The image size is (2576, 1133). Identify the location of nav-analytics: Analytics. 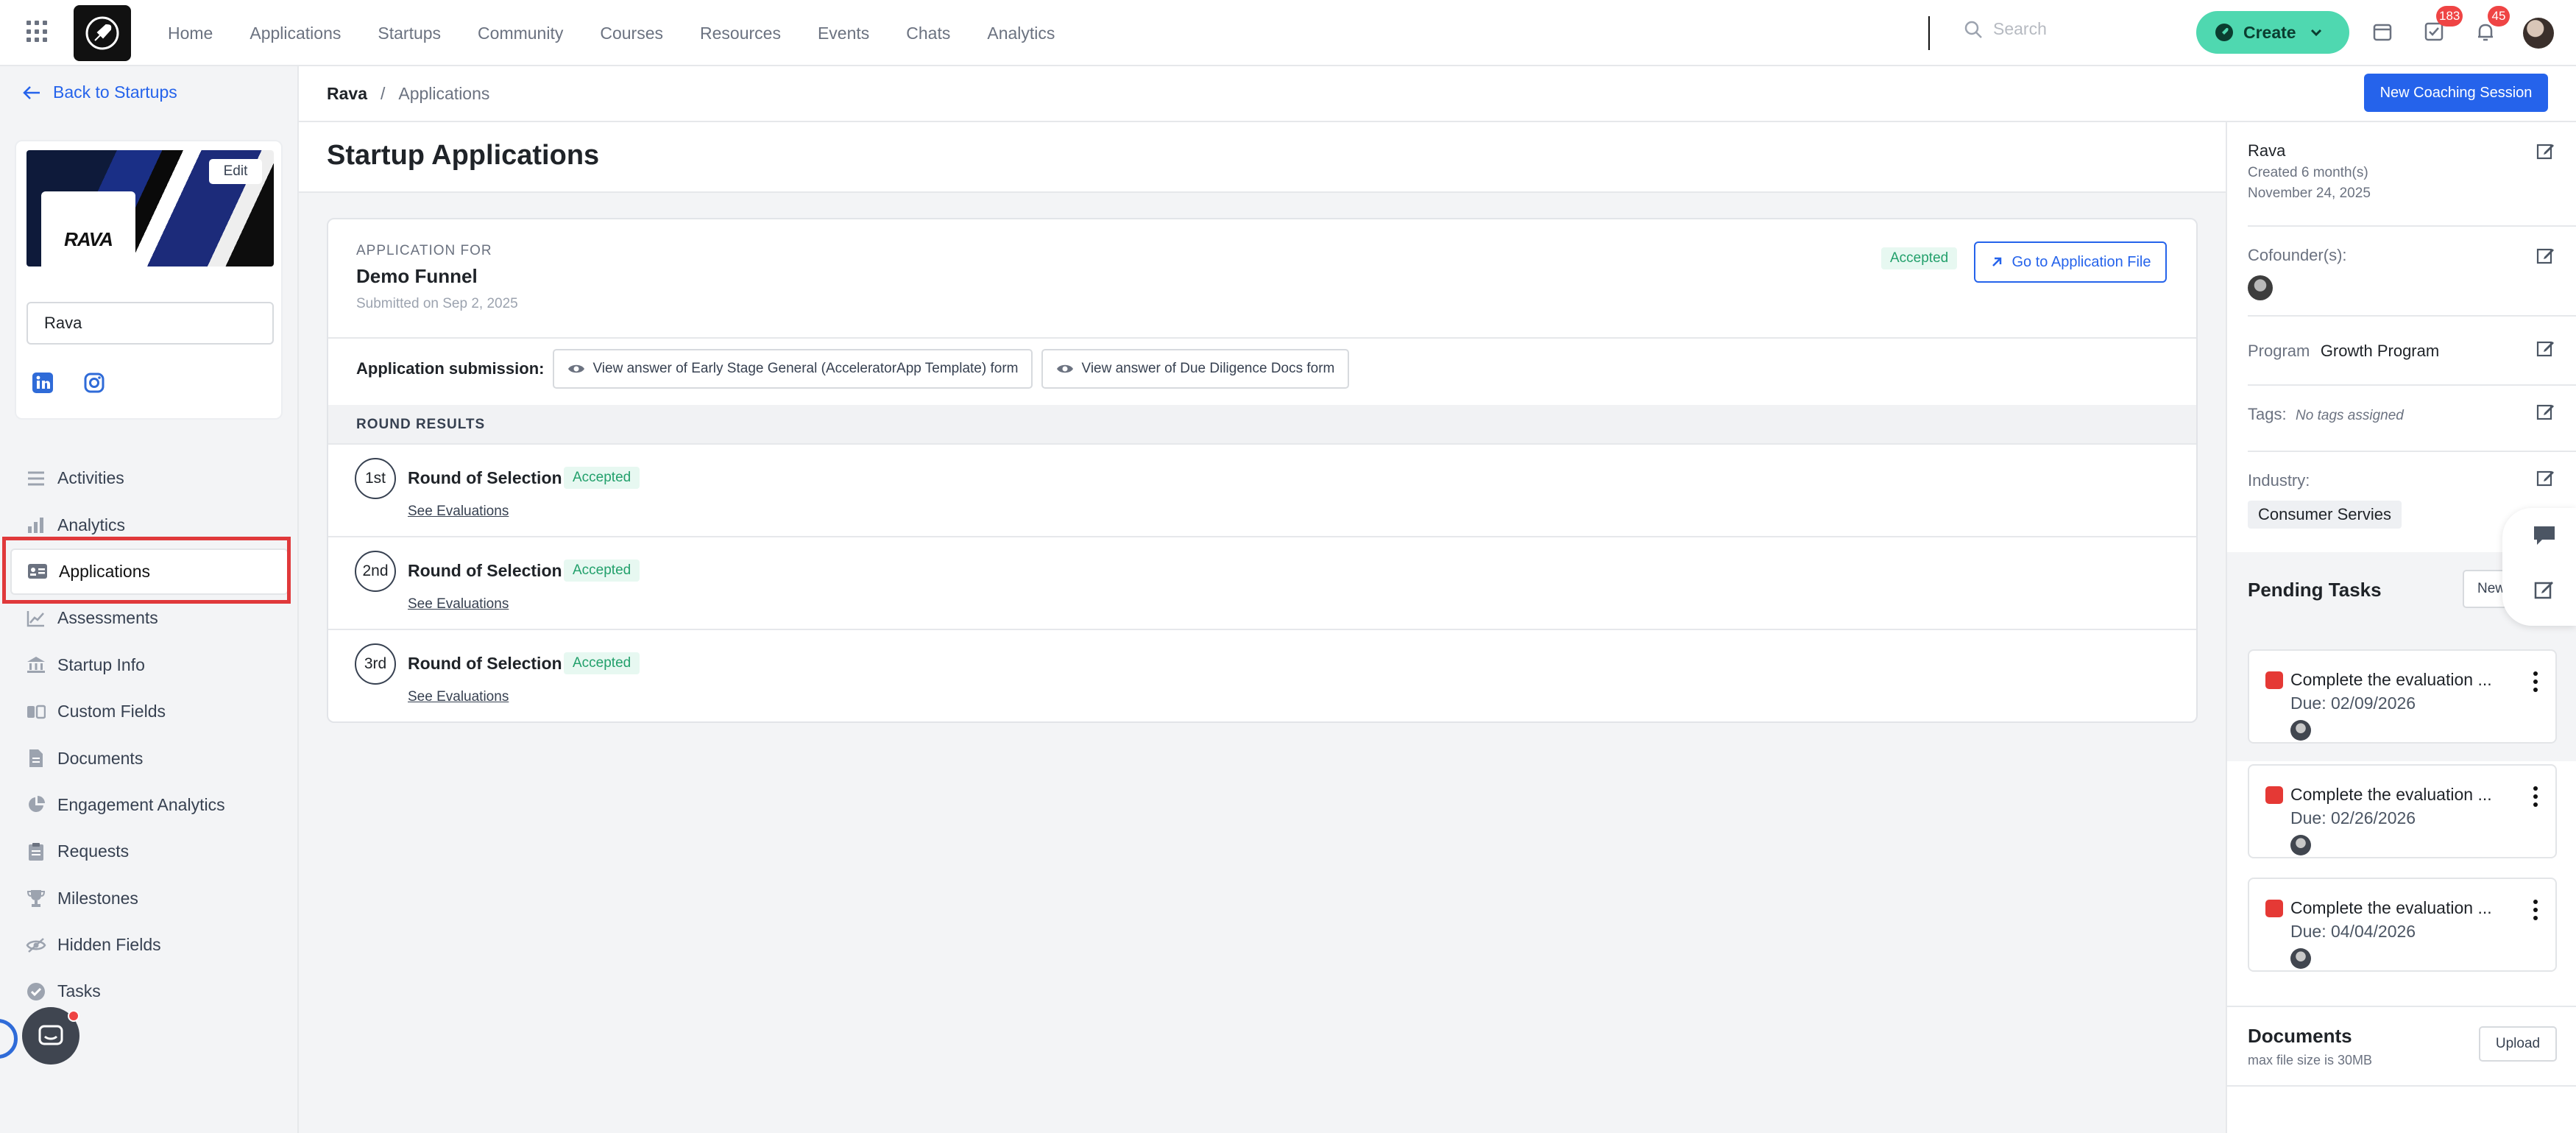
(1021, 33).